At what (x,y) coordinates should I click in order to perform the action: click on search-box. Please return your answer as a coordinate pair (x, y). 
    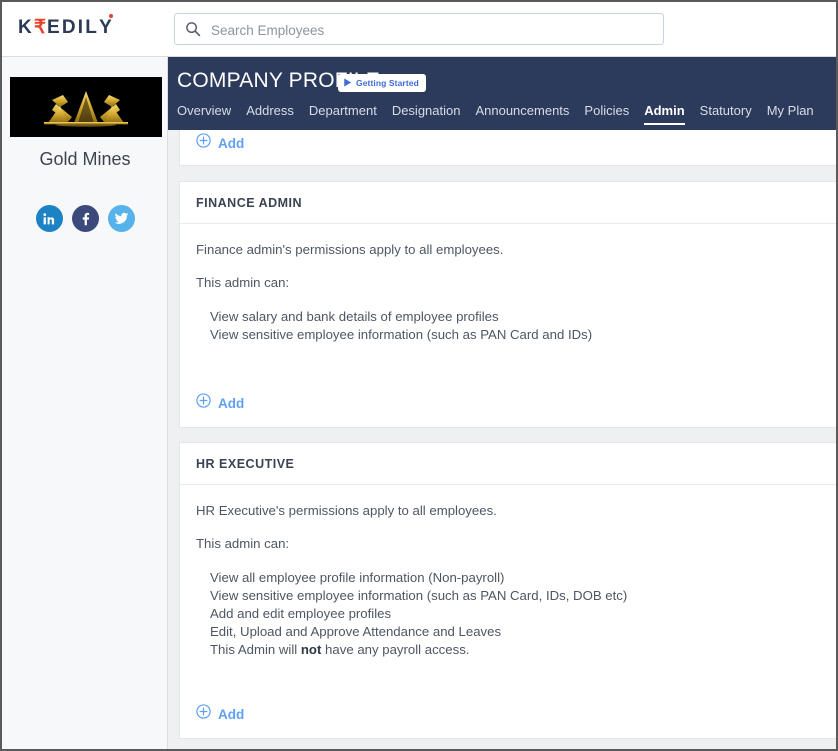
    Looking at the image, I should click on (419, 29).